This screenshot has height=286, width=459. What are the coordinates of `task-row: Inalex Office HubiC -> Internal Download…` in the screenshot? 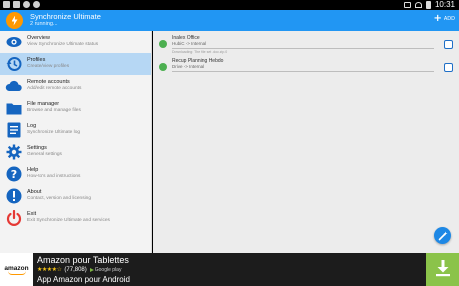 It's located at (306, 44).